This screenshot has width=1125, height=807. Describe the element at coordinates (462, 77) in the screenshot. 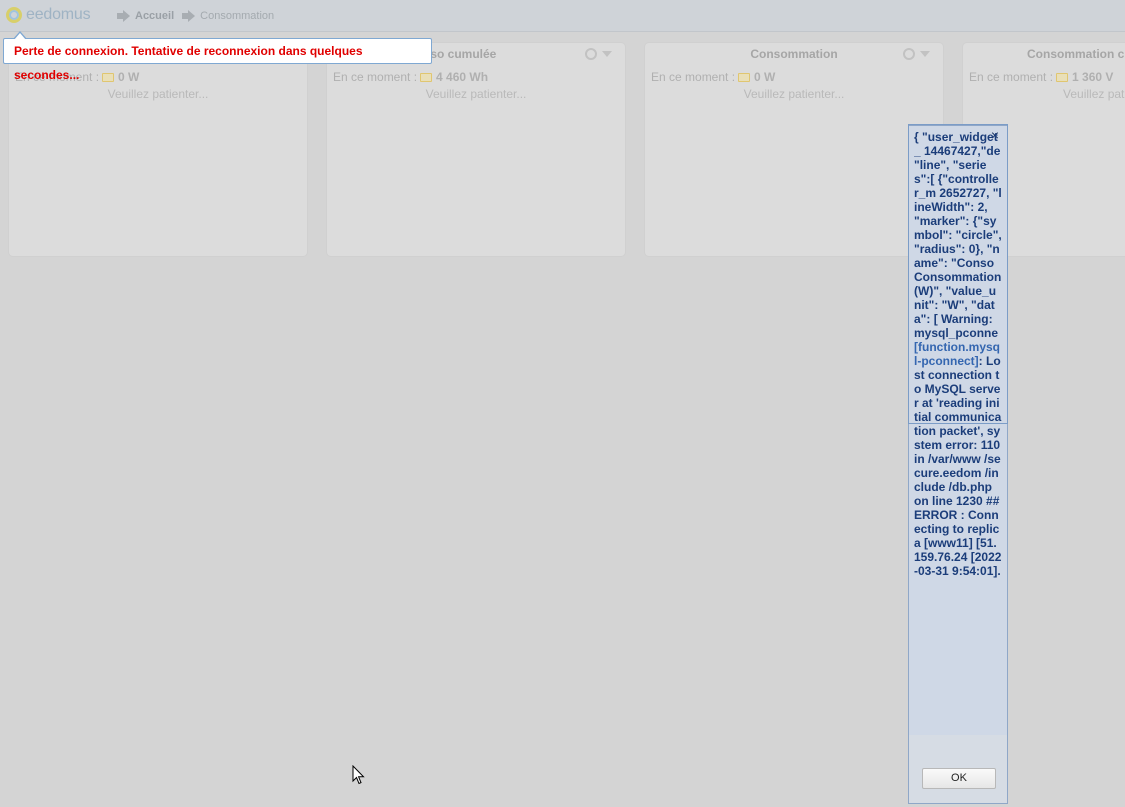

I see `widget-value: 4 460 Wh` at that location.